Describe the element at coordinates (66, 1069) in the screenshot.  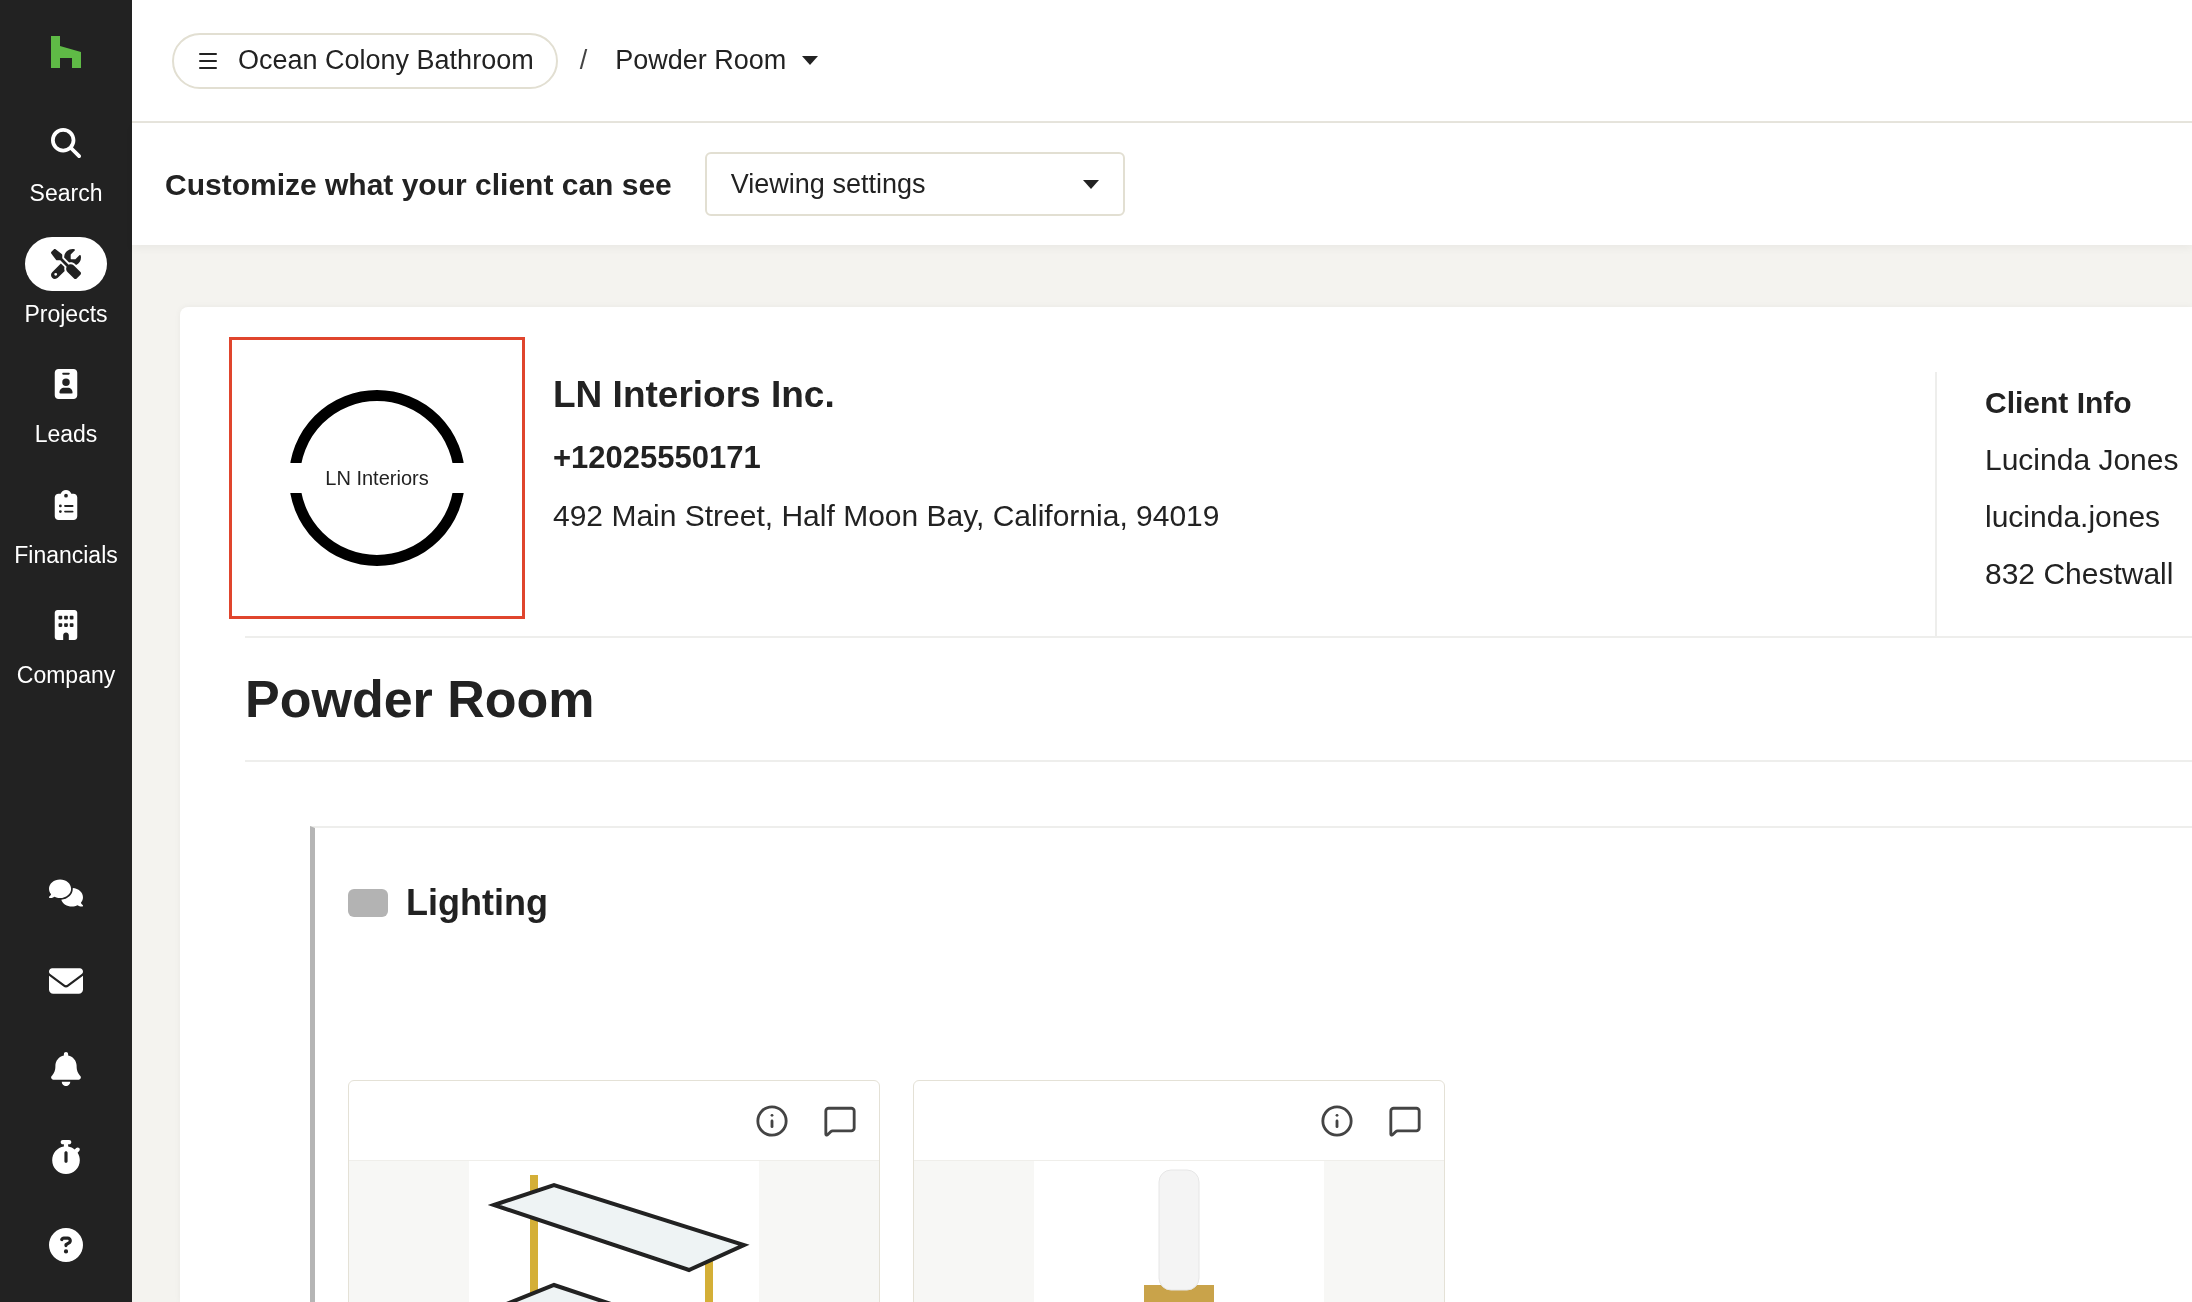
I see `bell-icon` at that location.